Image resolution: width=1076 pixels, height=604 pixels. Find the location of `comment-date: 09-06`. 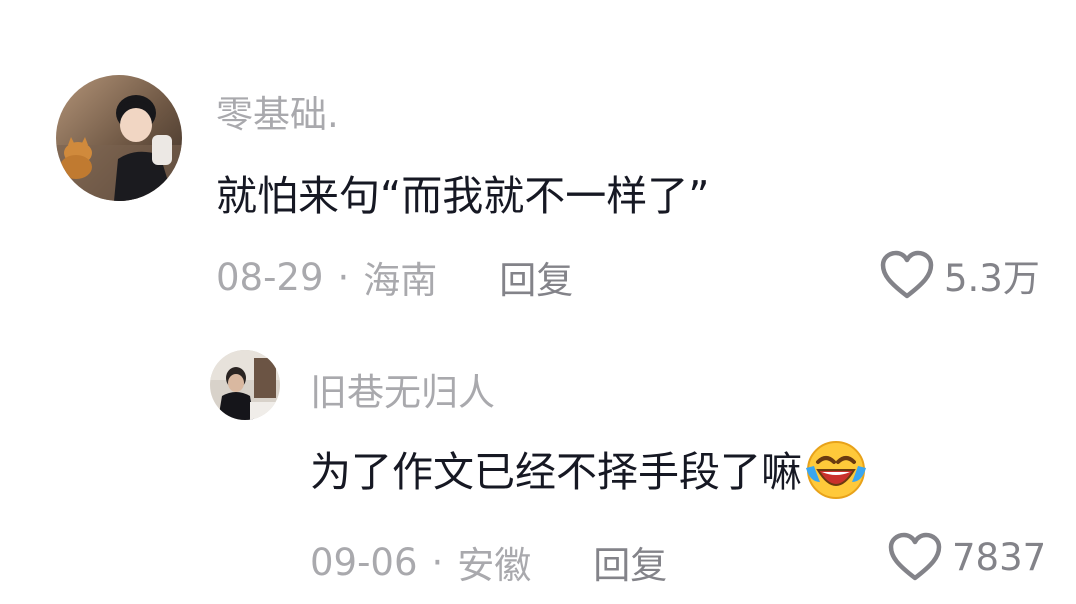

comment-date: 09-06 is located at coordinates (364, 562).